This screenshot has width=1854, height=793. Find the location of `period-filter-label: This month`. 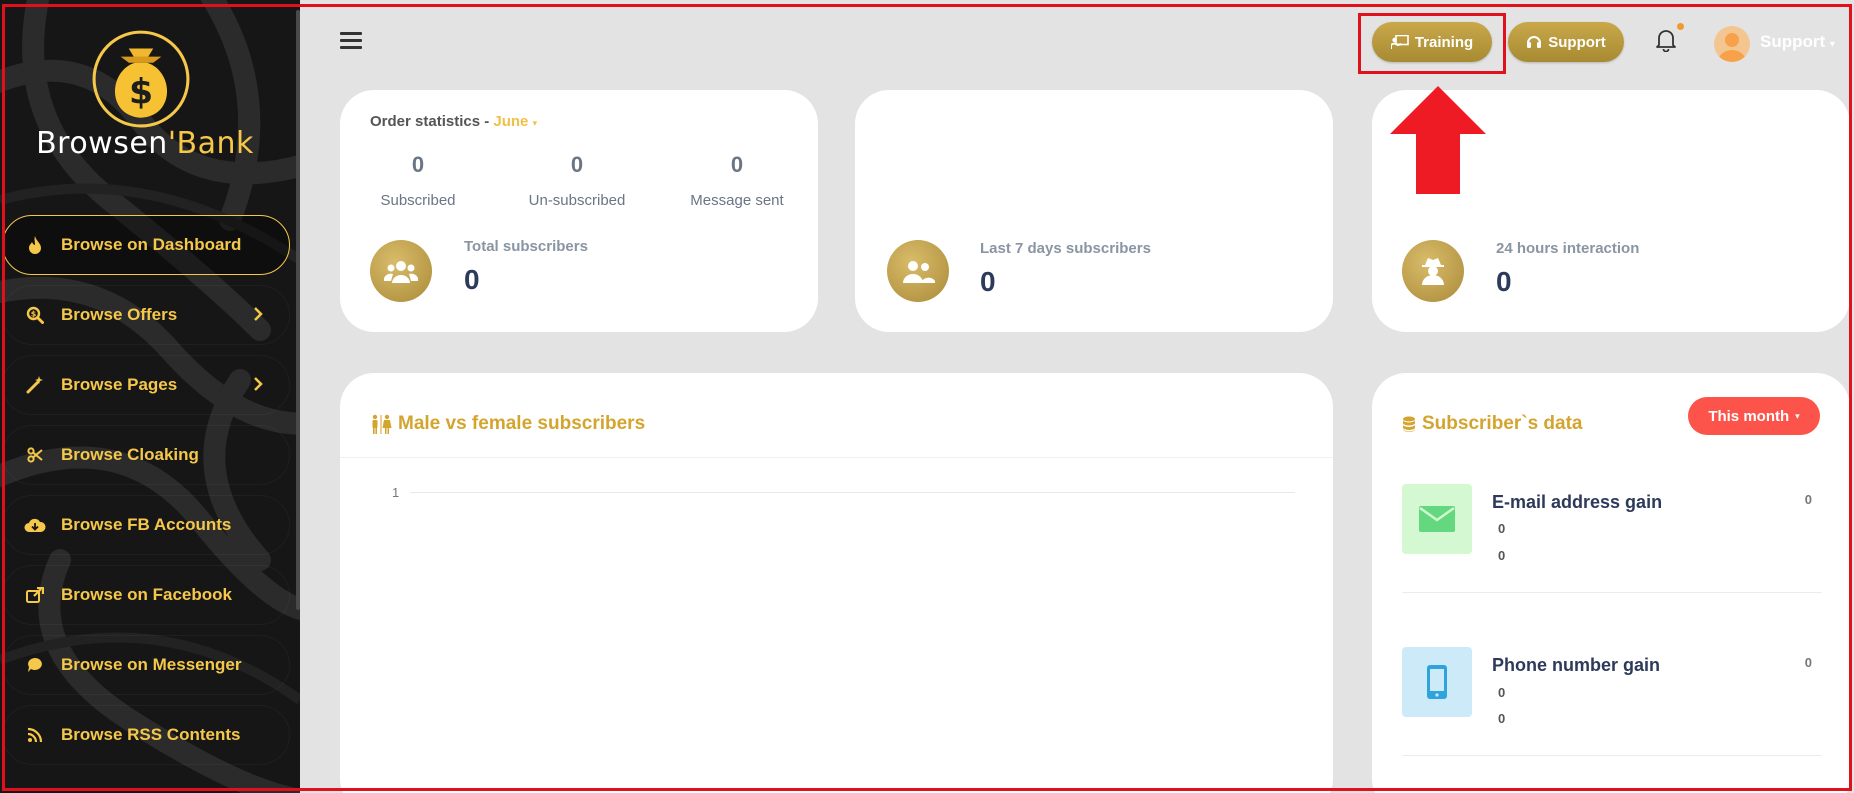

period-filter-label: This month is located at coordinates (1749, 416).